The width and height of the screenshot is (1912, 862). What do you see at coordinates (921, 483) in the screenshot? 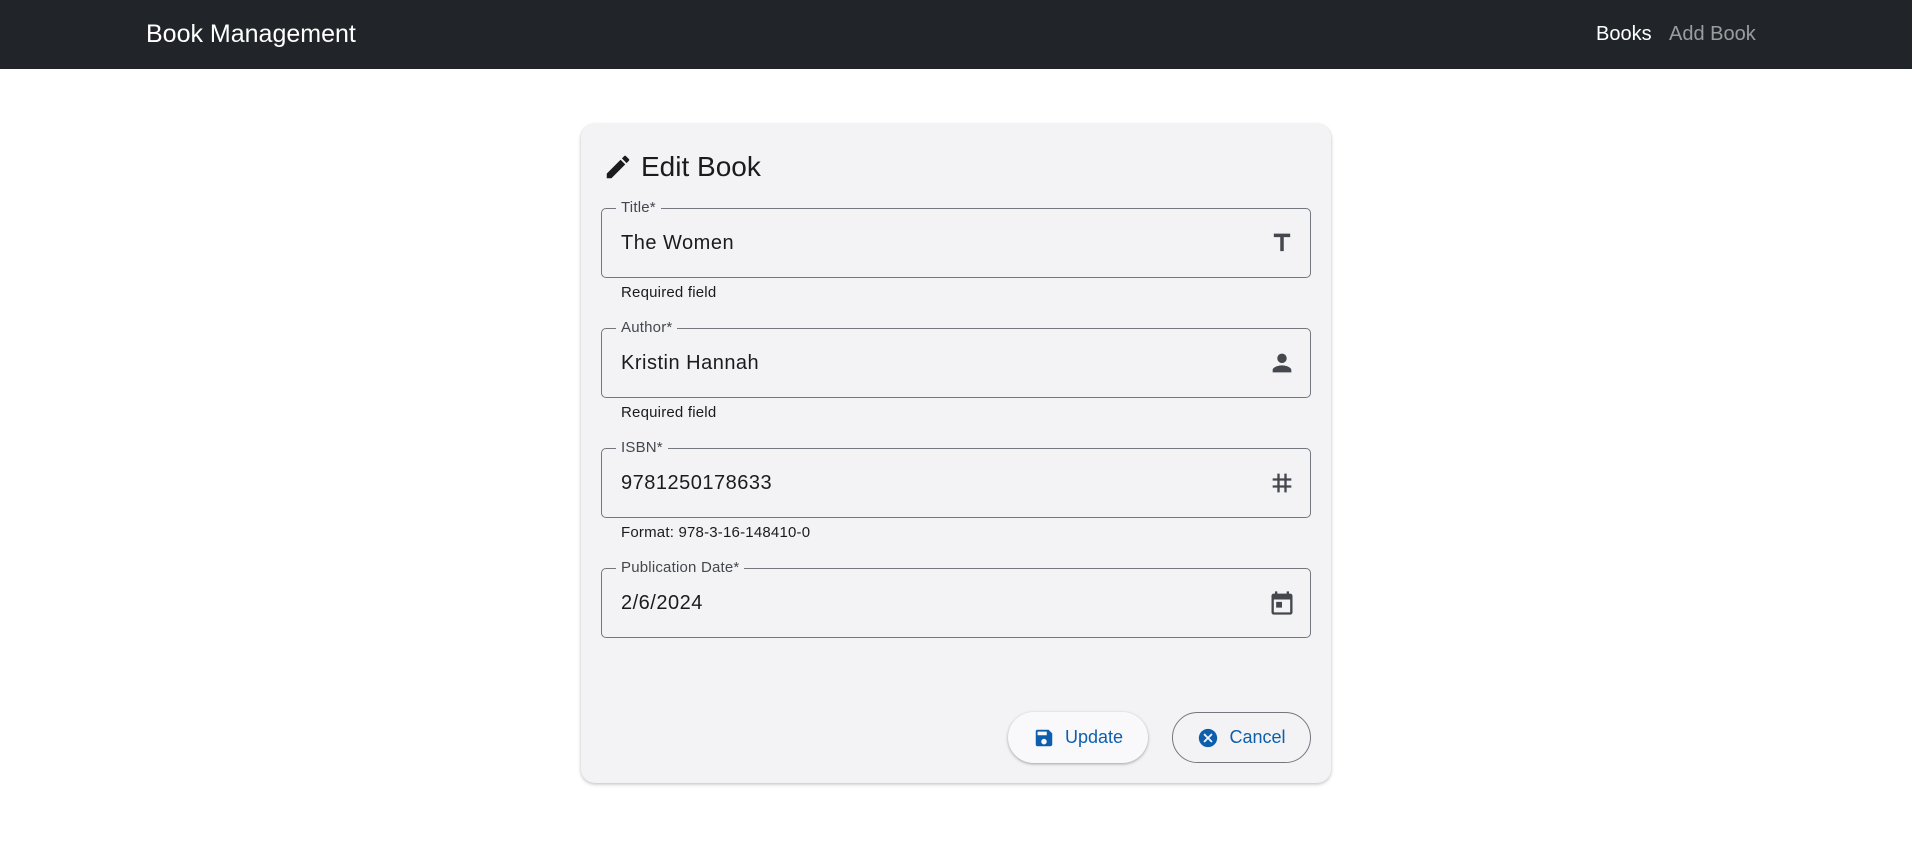
I see `isbn-input` at bounding box center [921, 483].